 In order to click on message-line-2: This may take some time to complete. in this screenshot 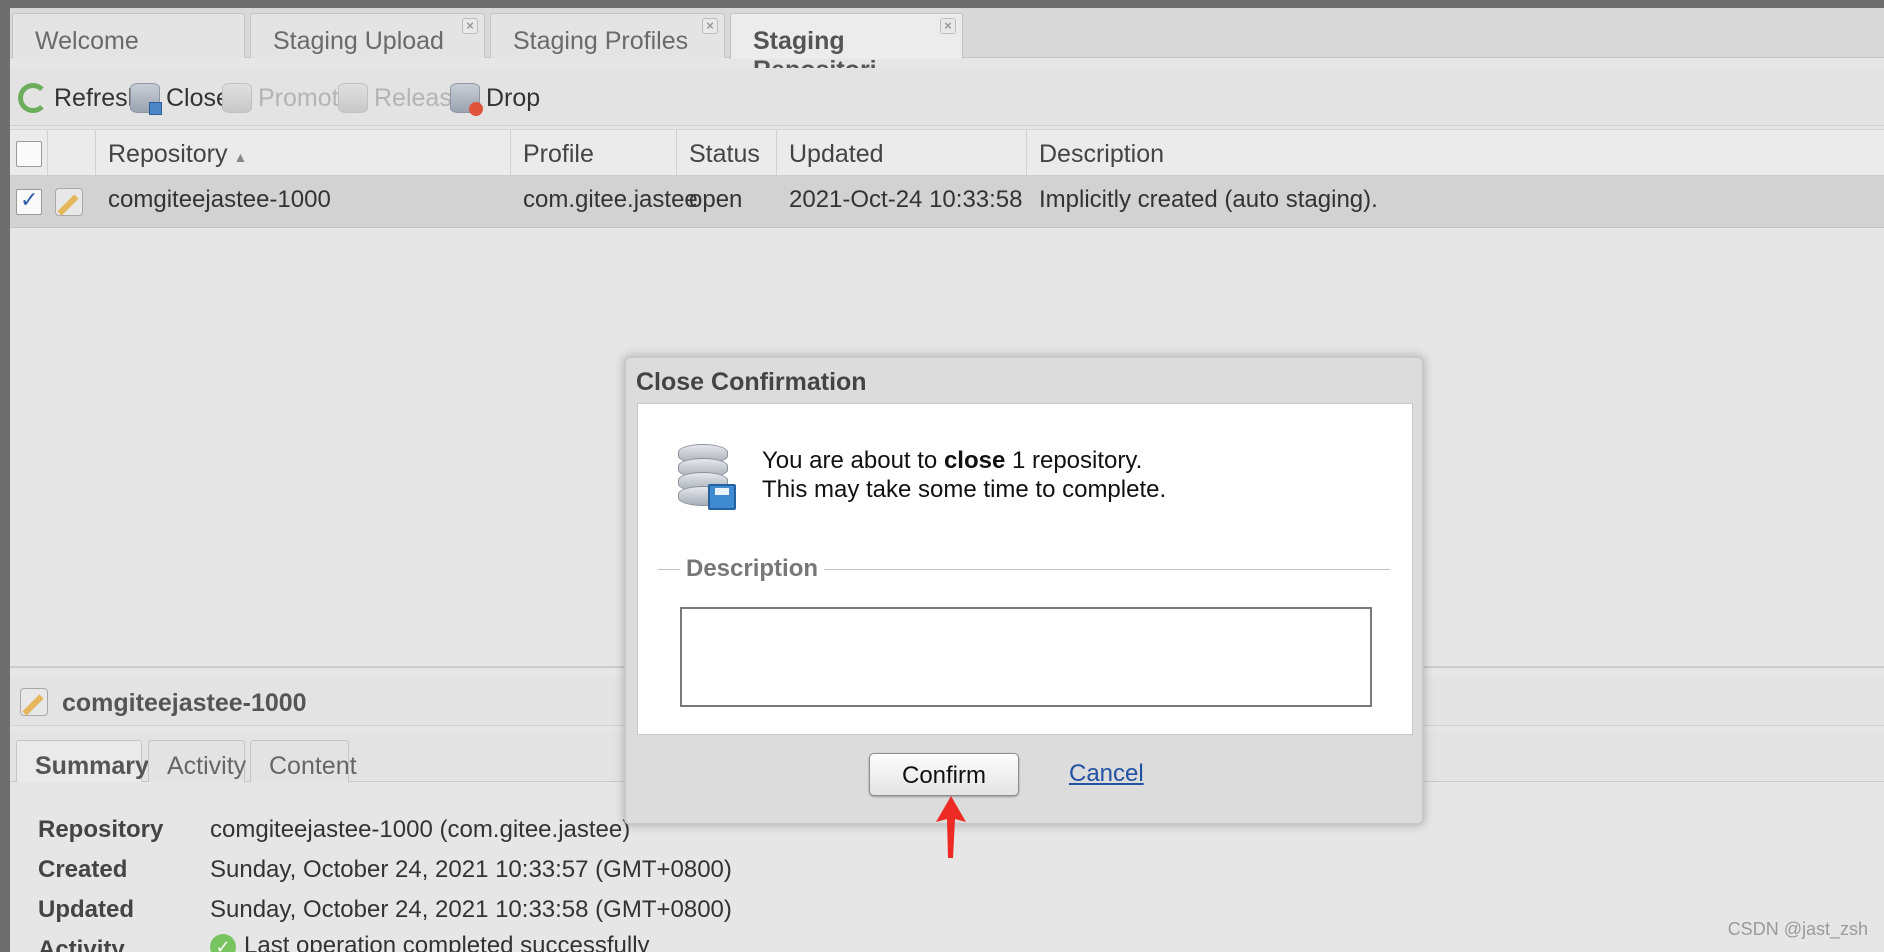, I will do `click(964, 489)`.